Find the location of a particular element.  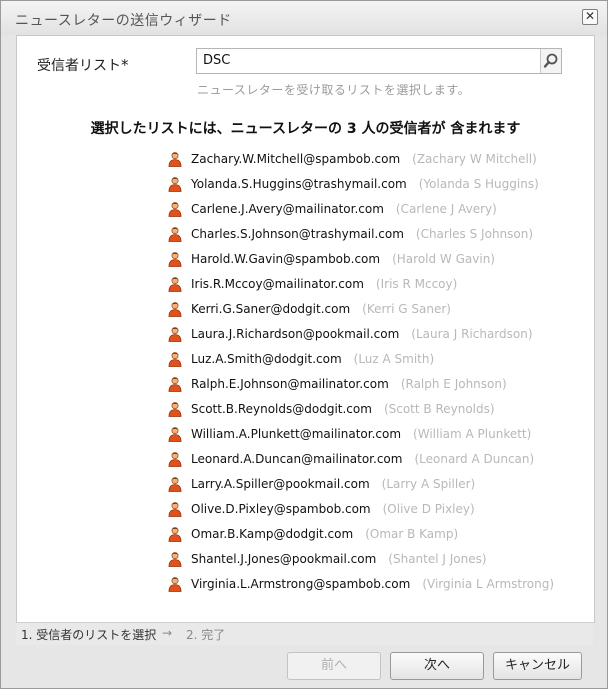

recipient-email: Luz.A.Smith@dodgit.com is located at coordinates (266, 358).